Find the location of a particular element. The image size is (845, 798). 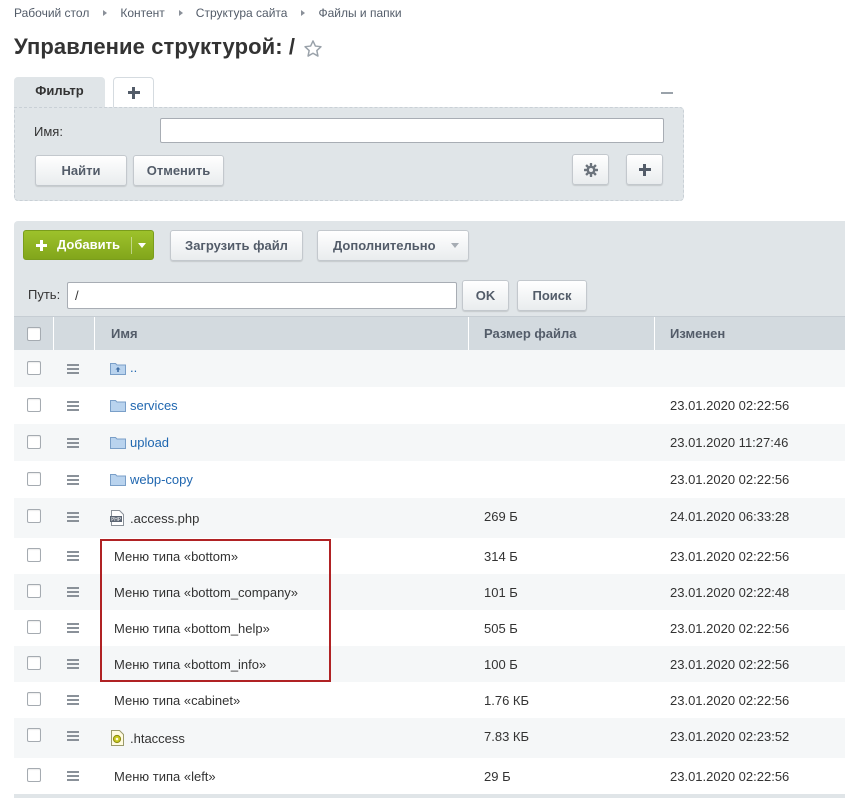

row-name: Меню типа «bottom_help» is located at coordinates (192, 628).